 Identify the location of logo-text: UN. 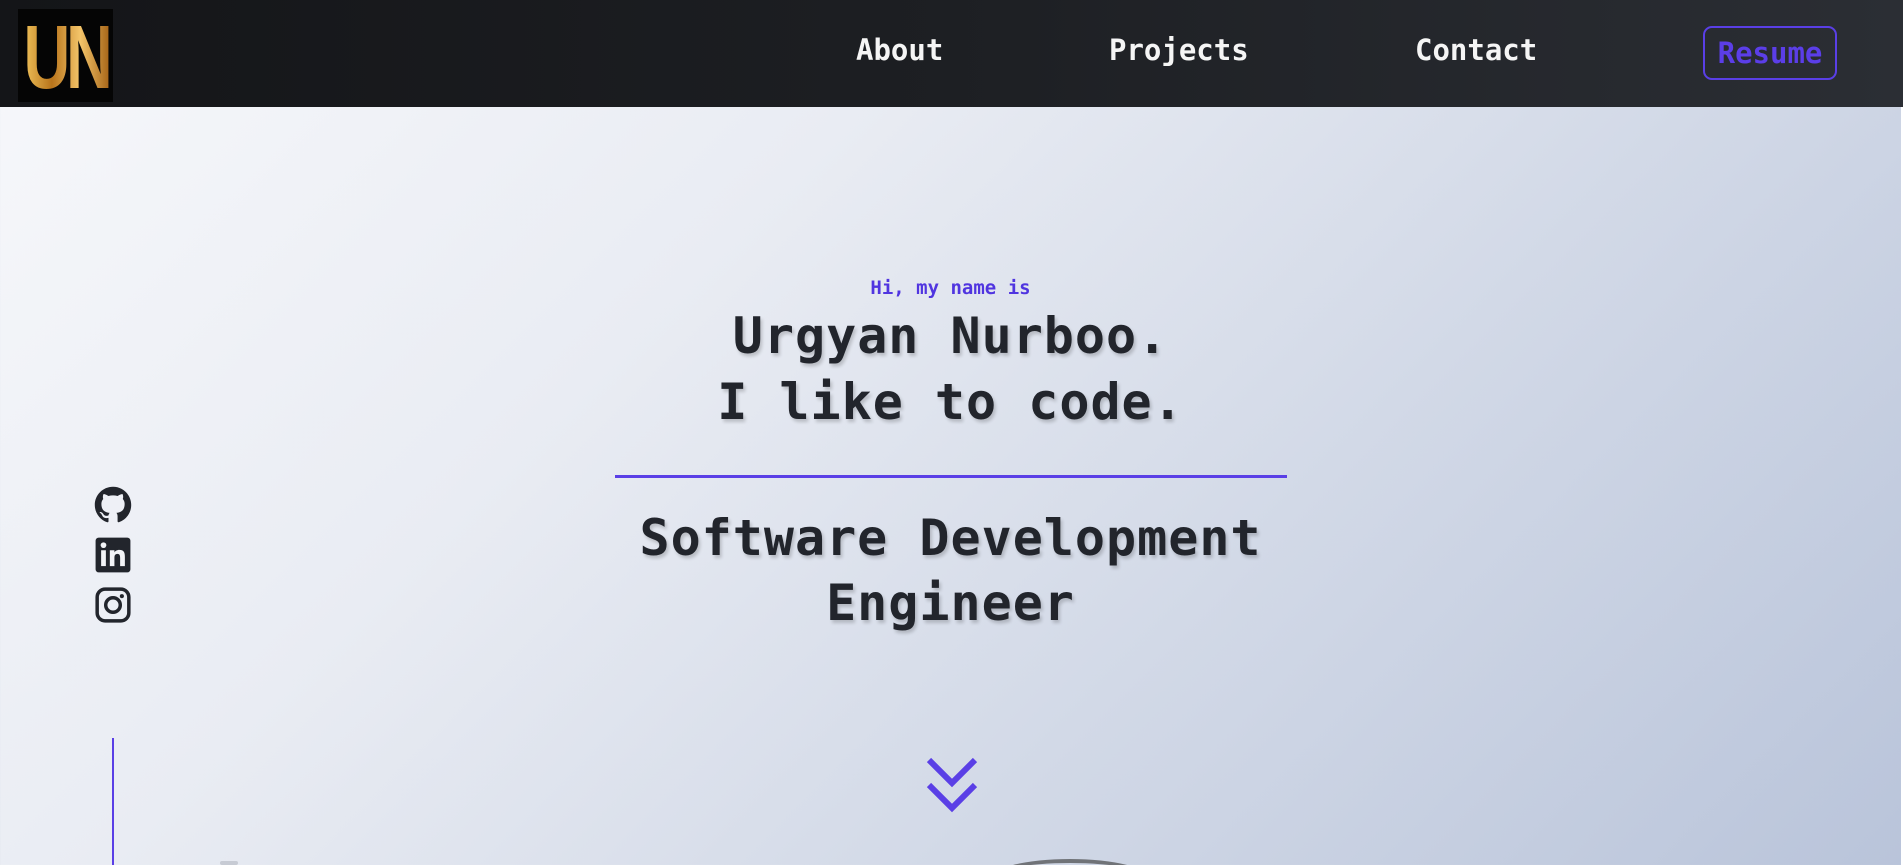
(67, 57).